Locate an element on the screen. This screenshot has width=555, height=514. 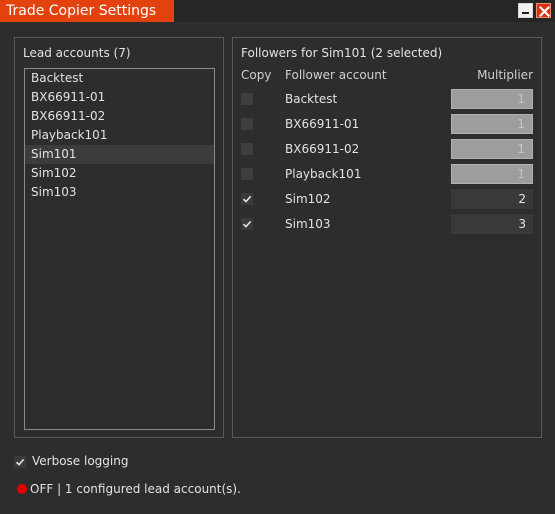
follower-row: Backtest 1 is located at coordinates (387, 99).